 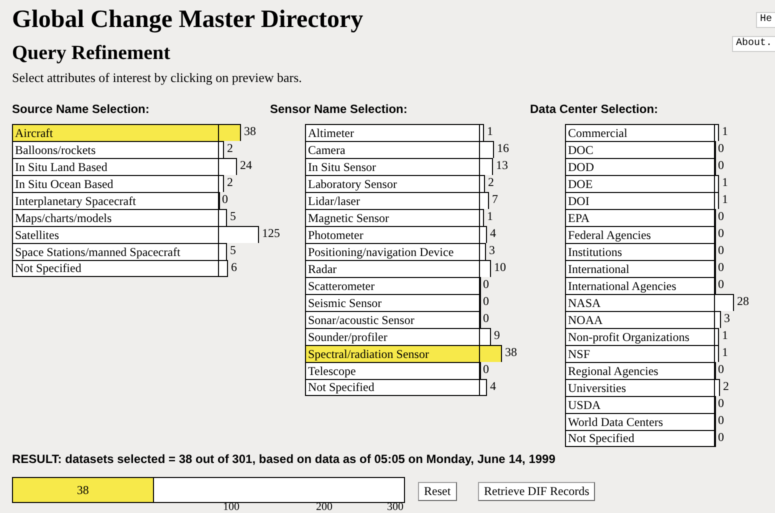 I want to click on option-label: Lidar/laser, so click(x=392, y=200).